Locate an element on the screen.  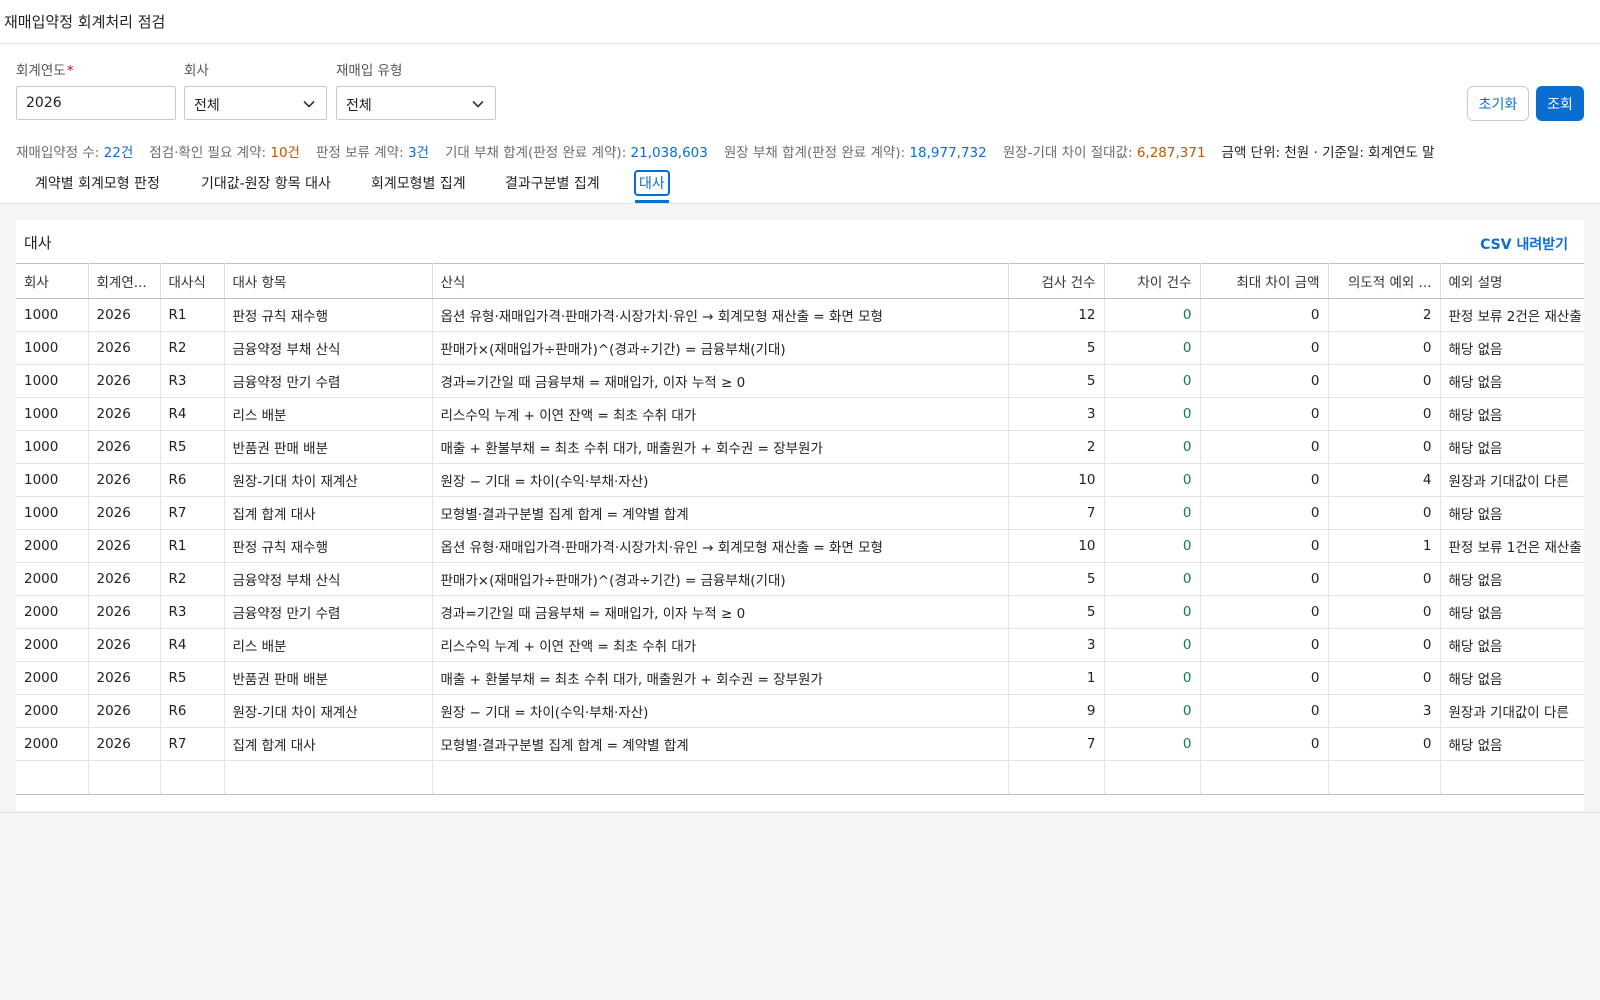
tab-result-summary: 결과구분별 집계 is located at coordinates (552, 183).